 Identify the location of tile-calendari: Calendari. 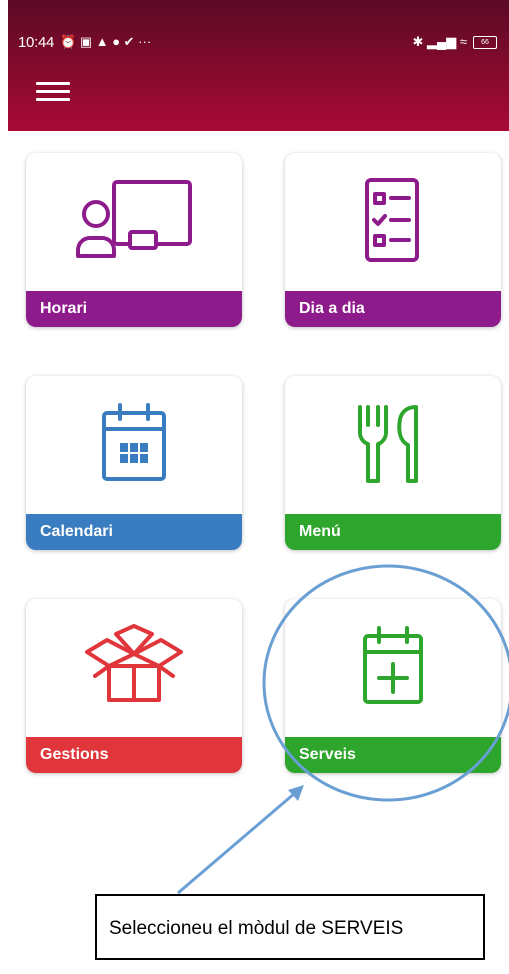
(134, 463).